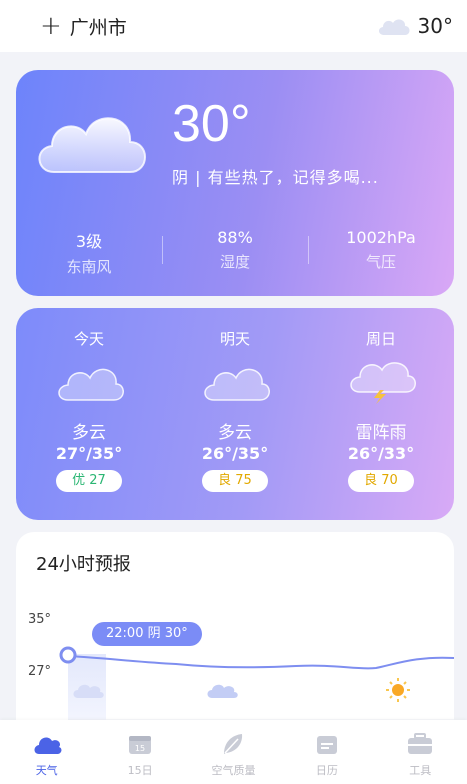 Image resolution: width=467 pixels, height=784 pixels. I want to click on nav-label: 工具, so click(420, 770).